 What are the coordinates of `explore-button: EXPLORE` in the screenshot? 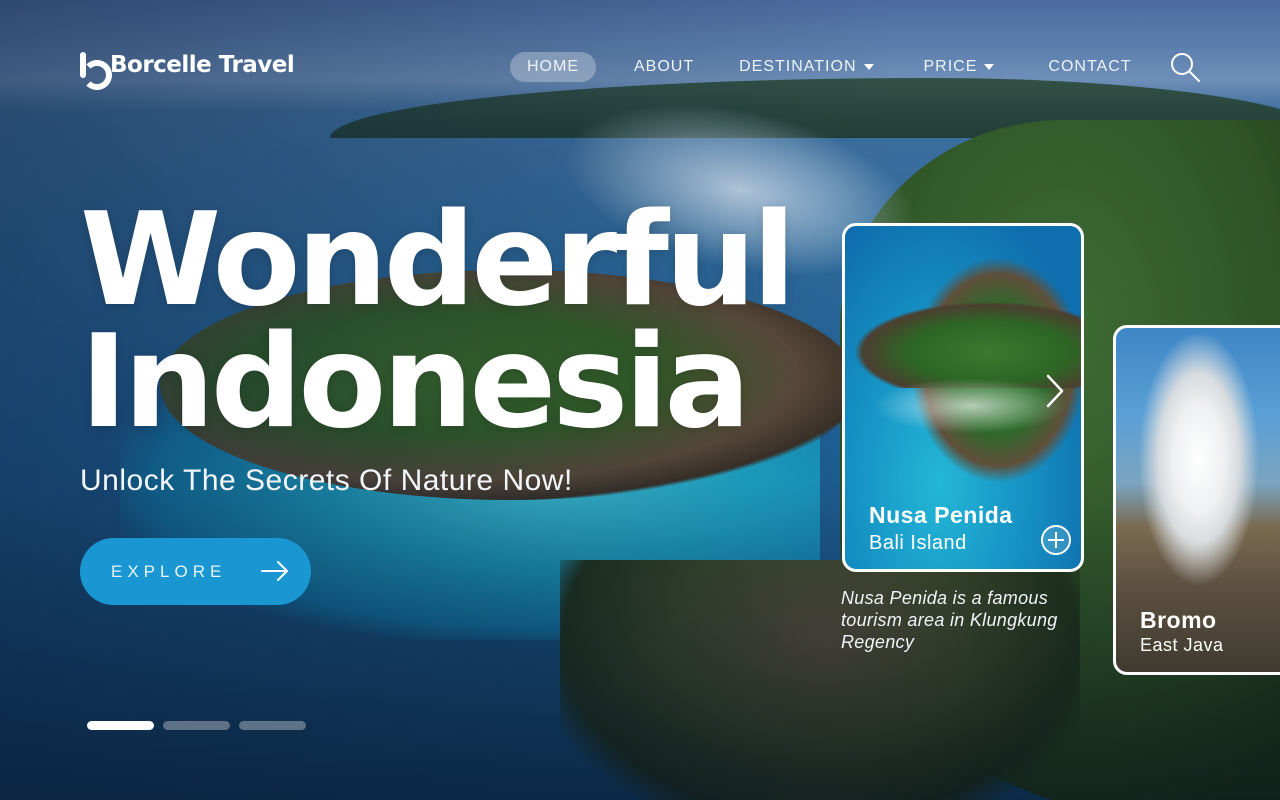 It's located at (195, 571).